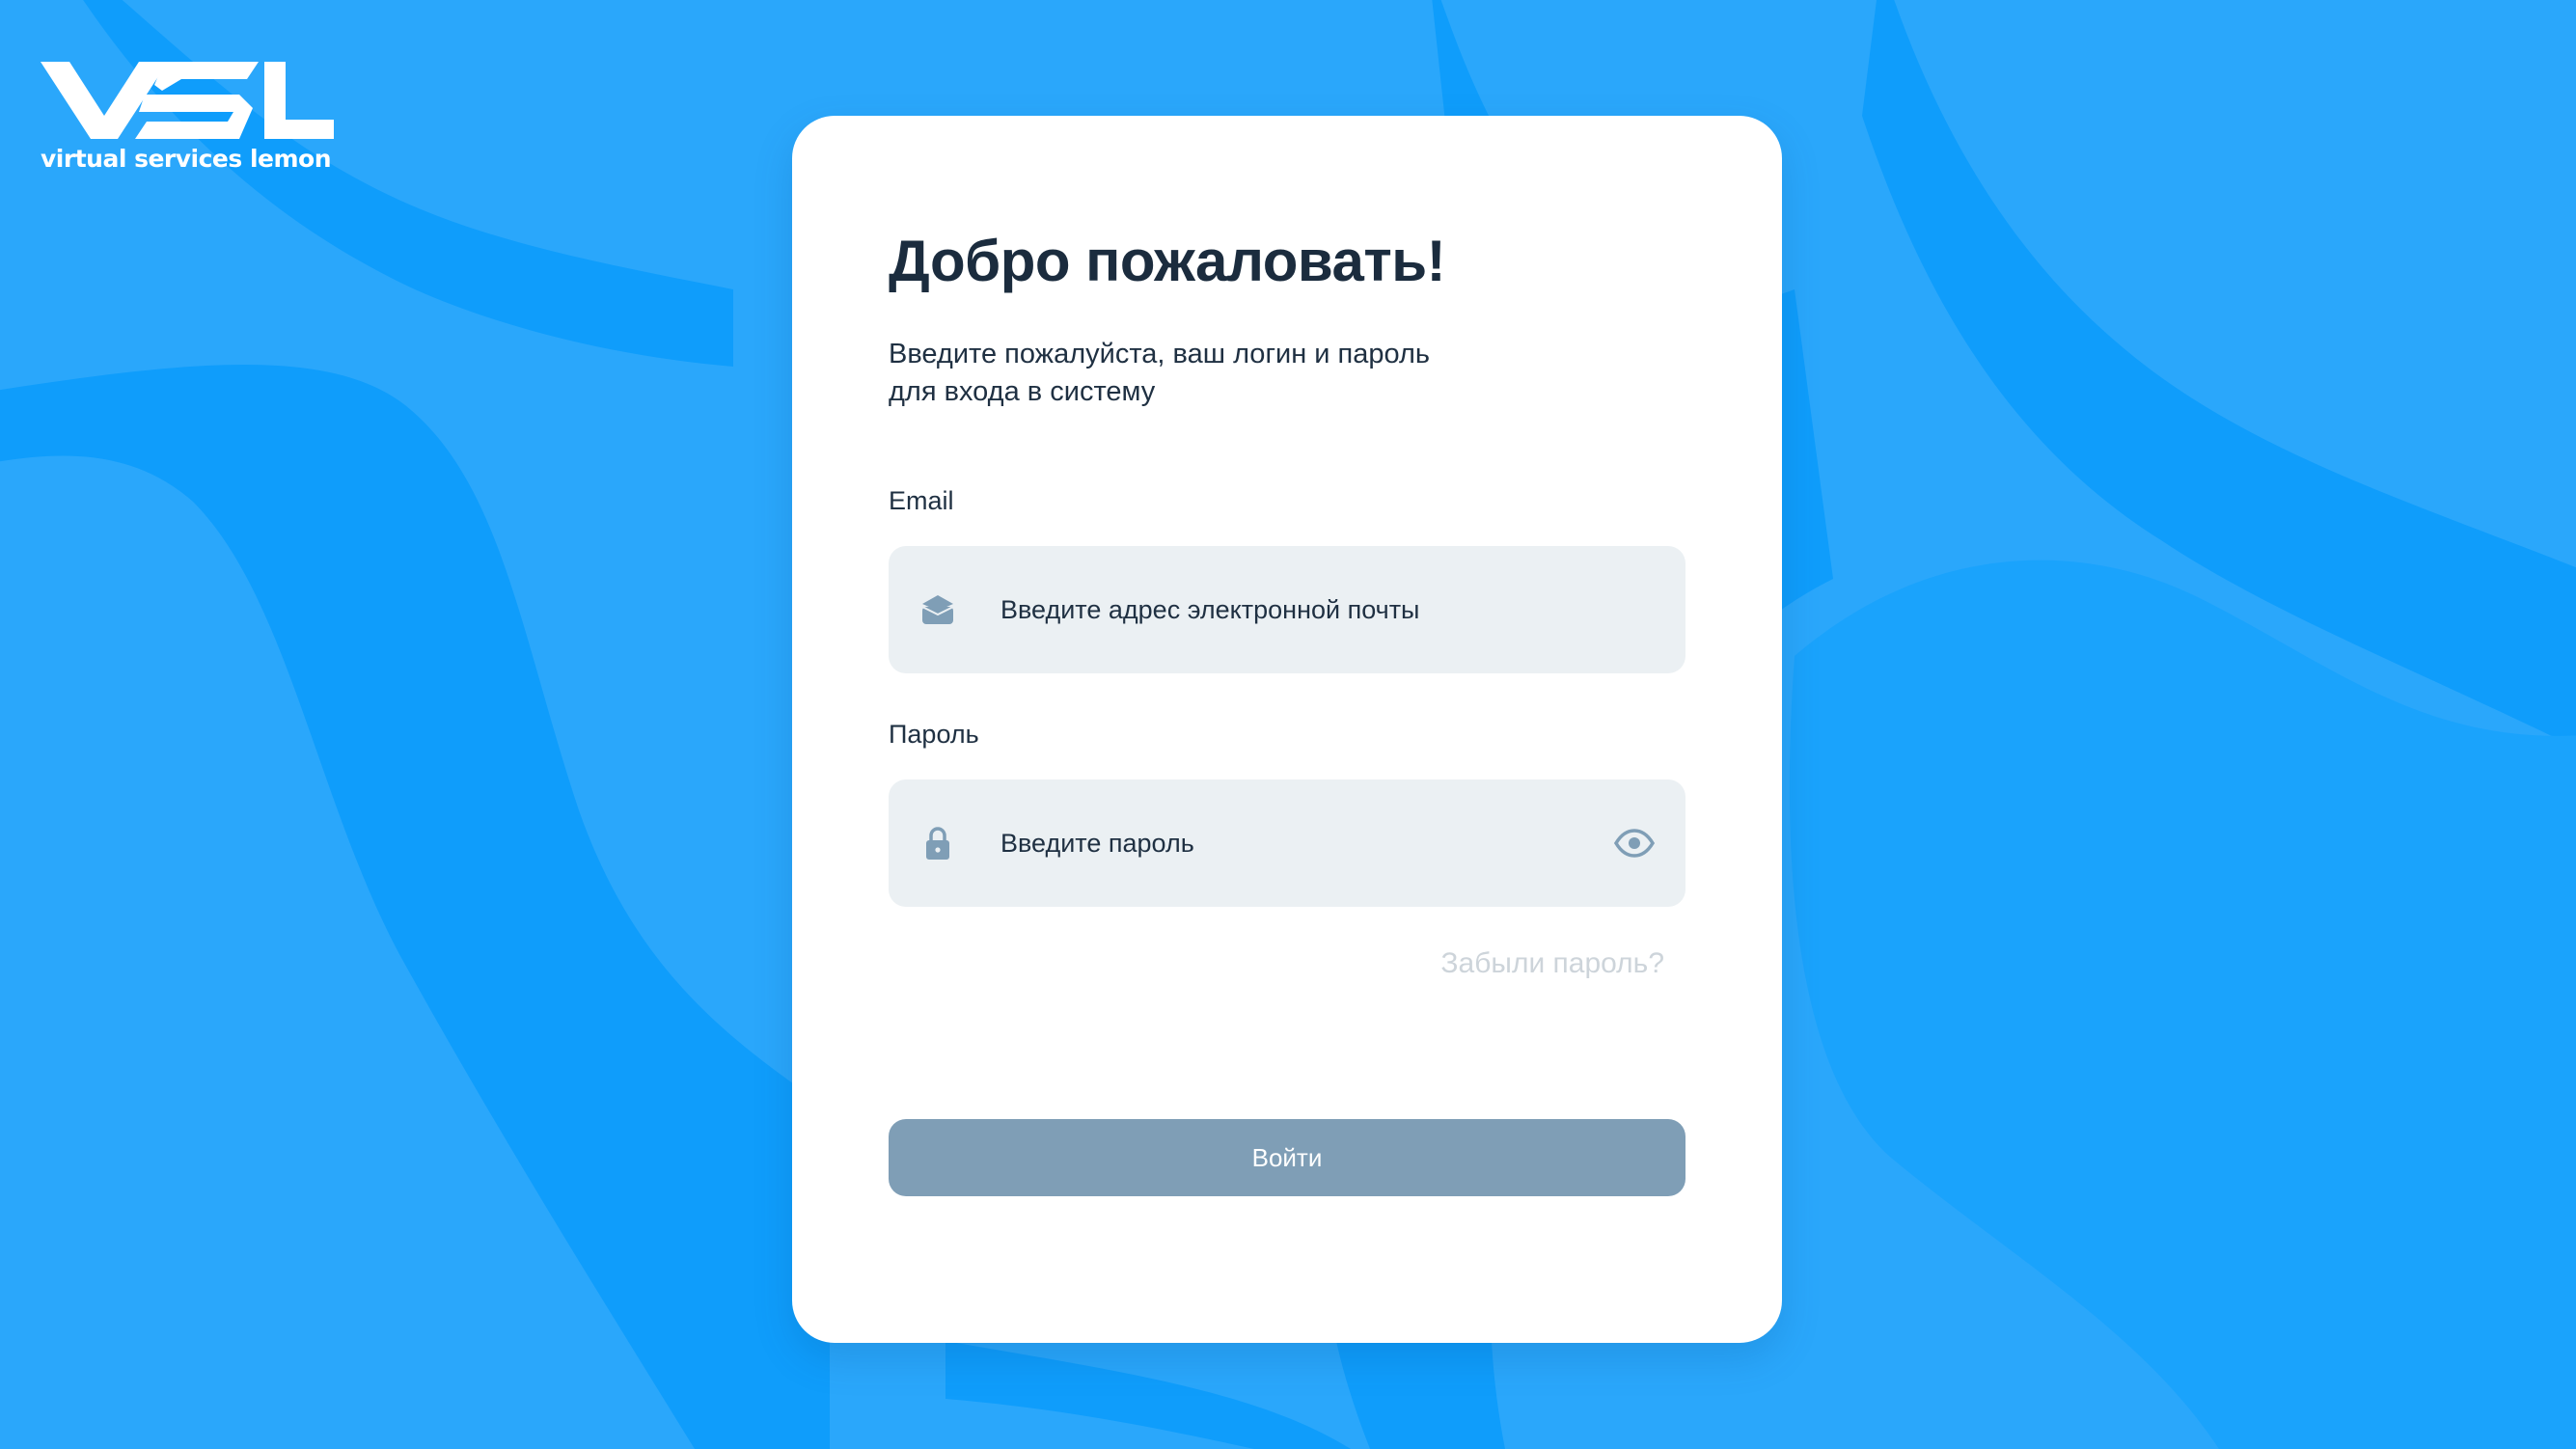 The image size is (2576, 1449). I want to click on email-field, so click(1287, 609).